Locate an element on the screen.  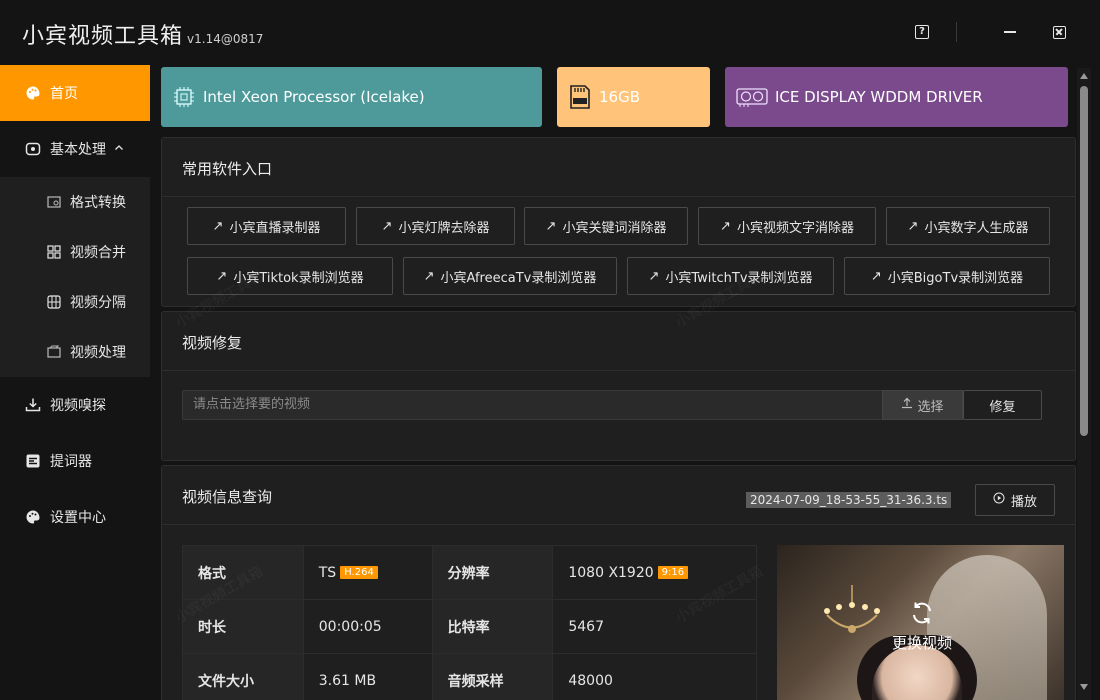
choose-label: 选择 is located at coordinates (930, 407).